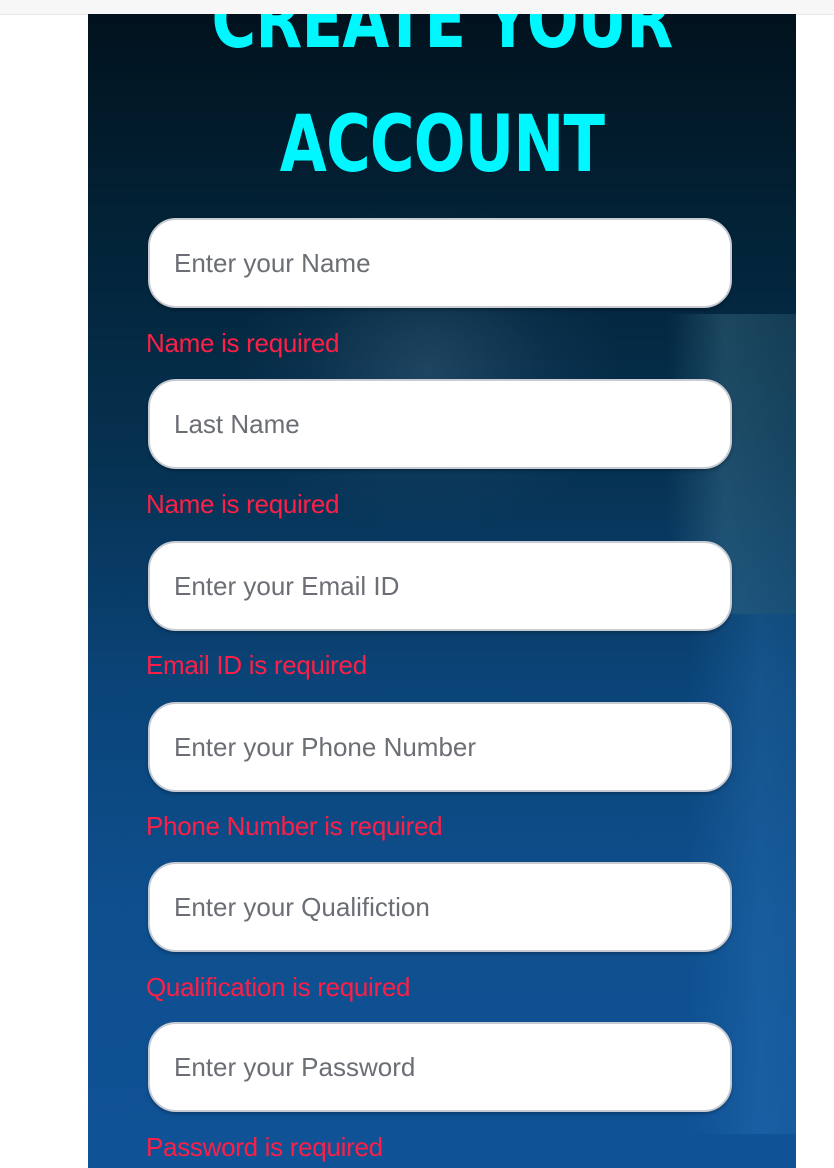 This screenshot has width=834, height=1168. Describe the element at coordinates (440, 586) in the screenshot. I see `email-input` at that location.